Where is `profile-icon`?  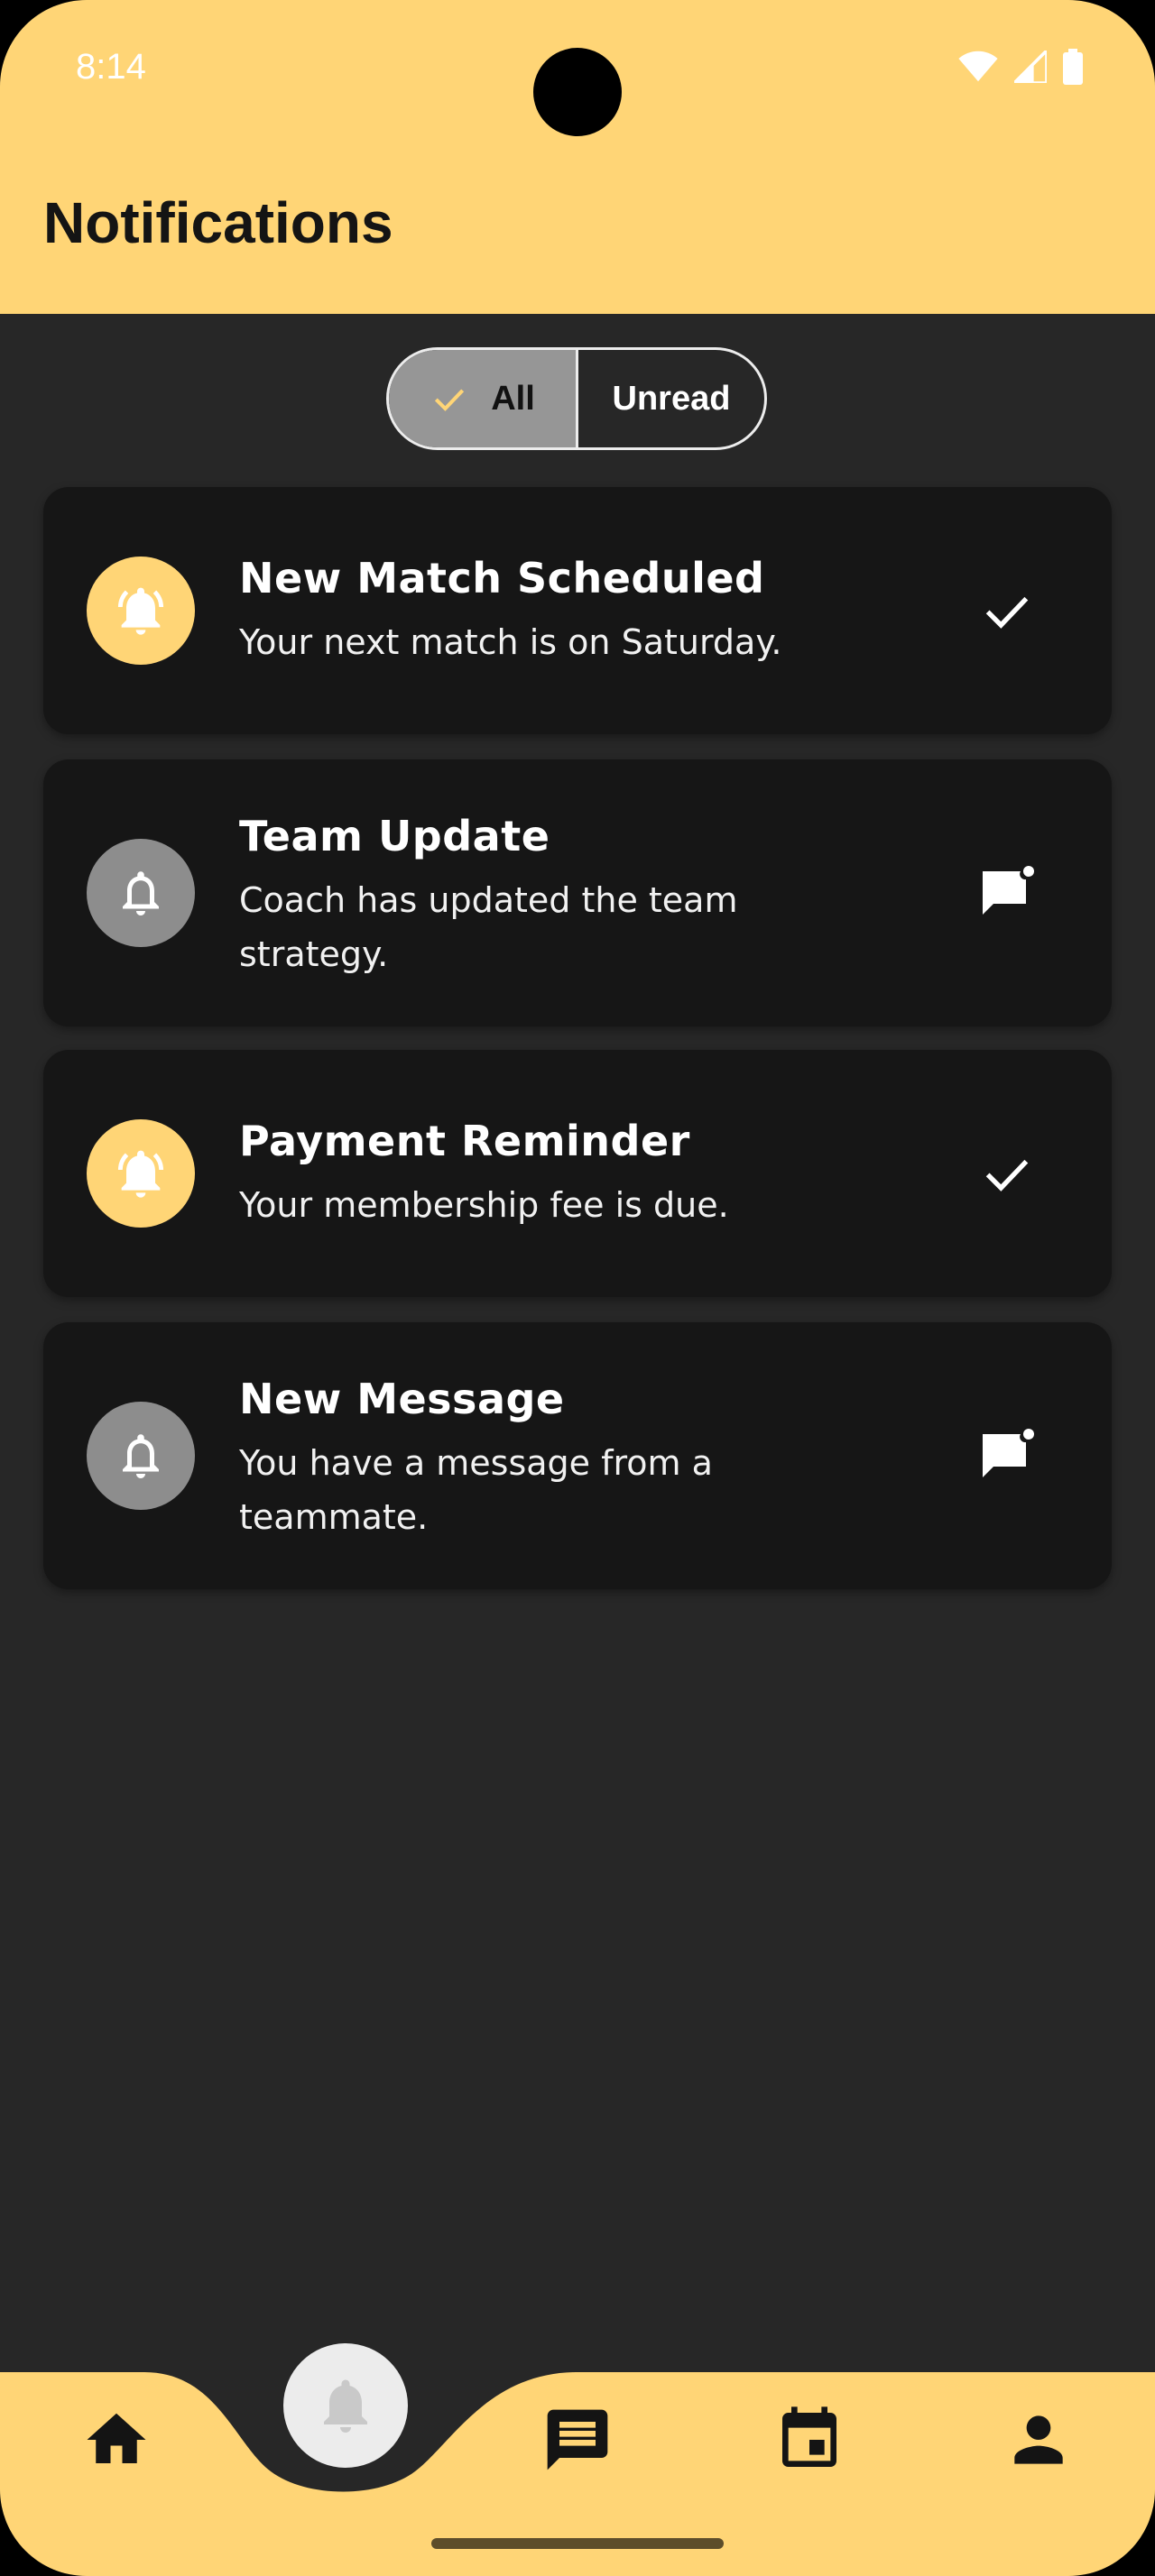
profile-icon is located at coordinates (1038, 2439).